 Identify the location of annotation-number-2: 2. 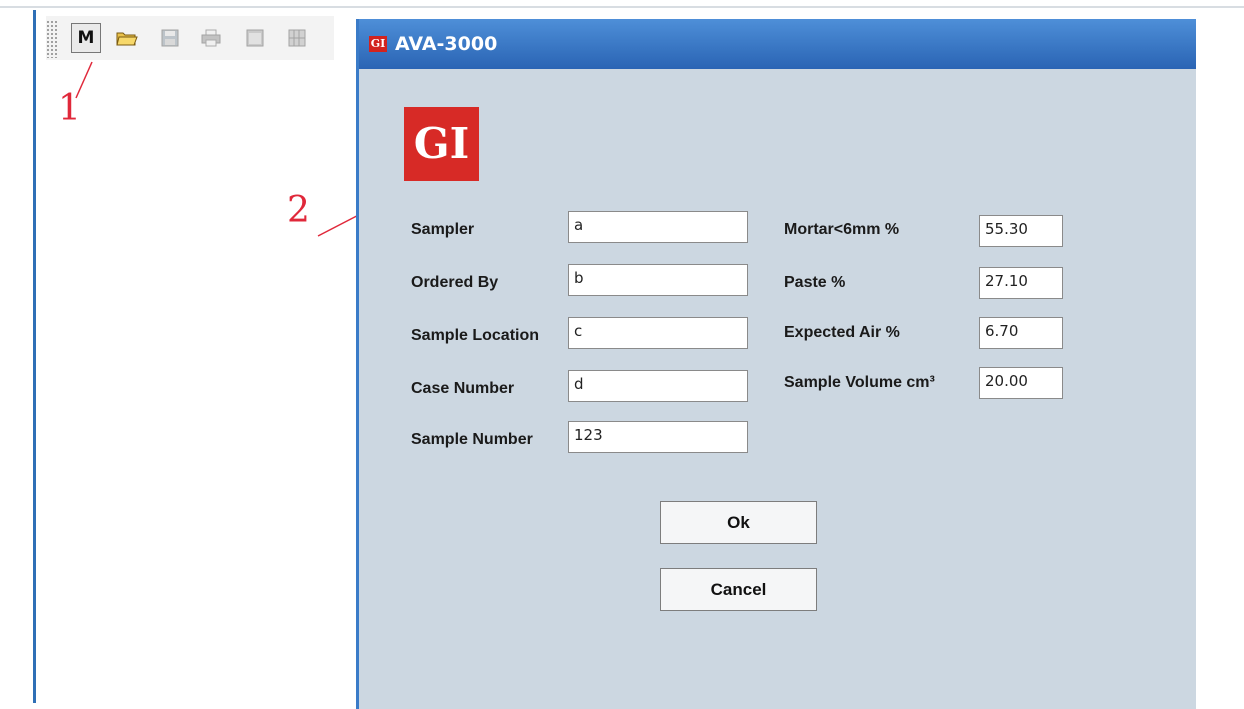
(298, 210).